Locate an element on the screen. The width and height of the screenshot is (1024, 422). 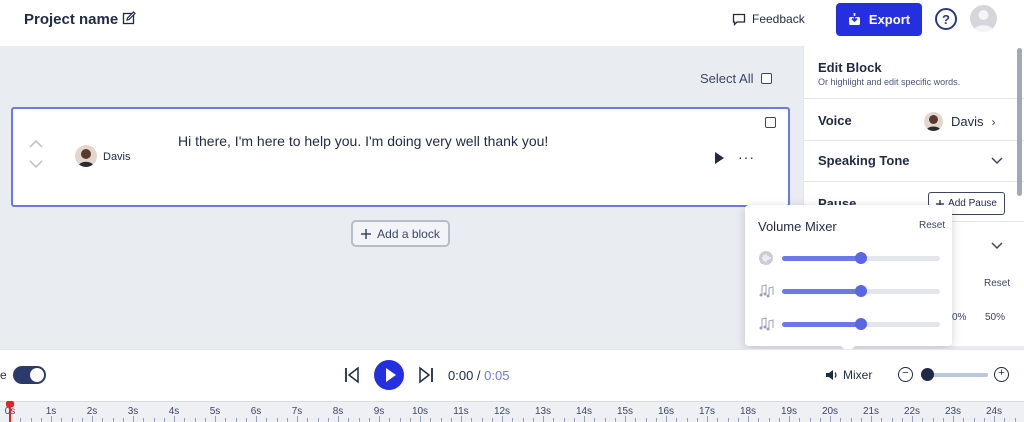
plus-icon is located at coordinates (366, 233).